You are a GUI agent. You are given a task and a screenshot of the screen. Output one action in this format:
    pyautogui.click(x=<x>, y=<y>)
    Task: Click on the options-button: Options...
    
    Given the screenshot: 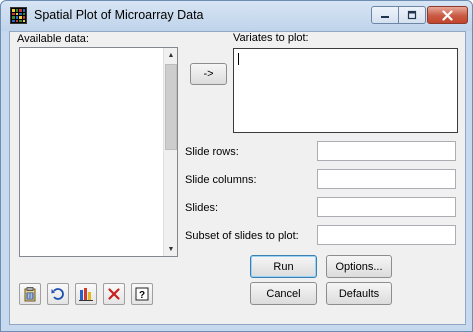 What is the action you would take?
    pyautogui.click(x=359, y=266)
    